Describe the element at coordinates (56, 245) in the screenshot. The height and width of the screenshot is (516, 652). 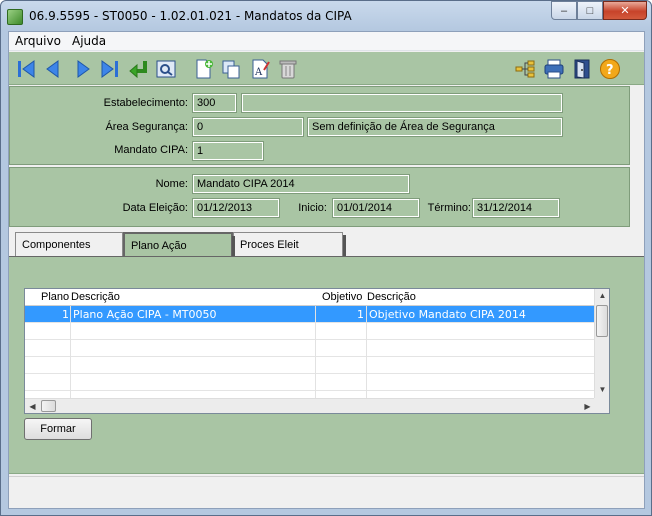
I see `tab-componentes-label: Componentes` at that location.